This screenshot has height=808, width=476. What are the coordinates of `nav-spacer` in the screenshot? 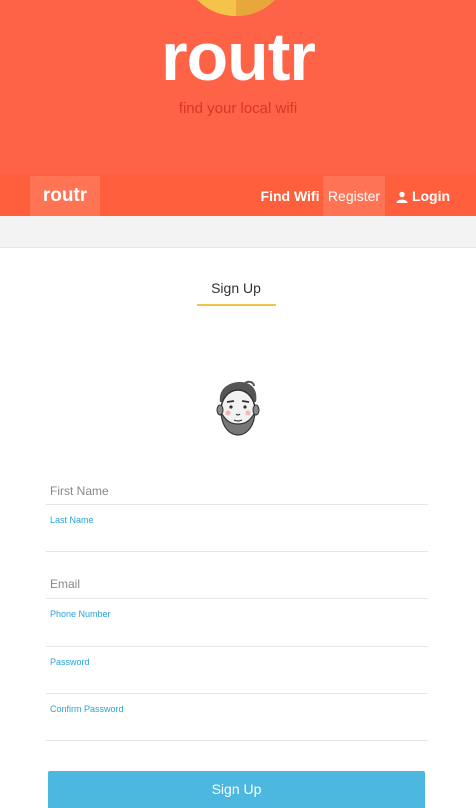 It's located at (238, 232).